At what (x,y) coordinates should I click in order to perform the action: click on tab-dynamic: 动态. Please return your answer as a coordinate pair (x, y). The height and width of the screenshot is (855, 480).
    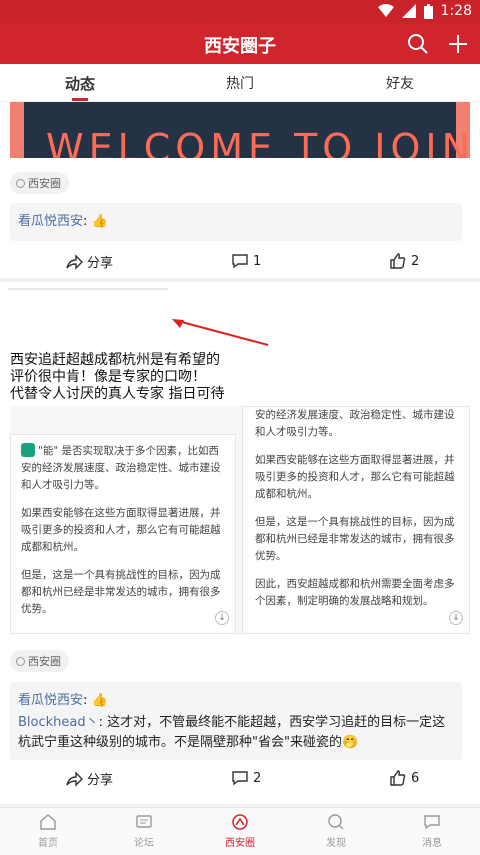
    Looking at the image, I should click on (80, 83).